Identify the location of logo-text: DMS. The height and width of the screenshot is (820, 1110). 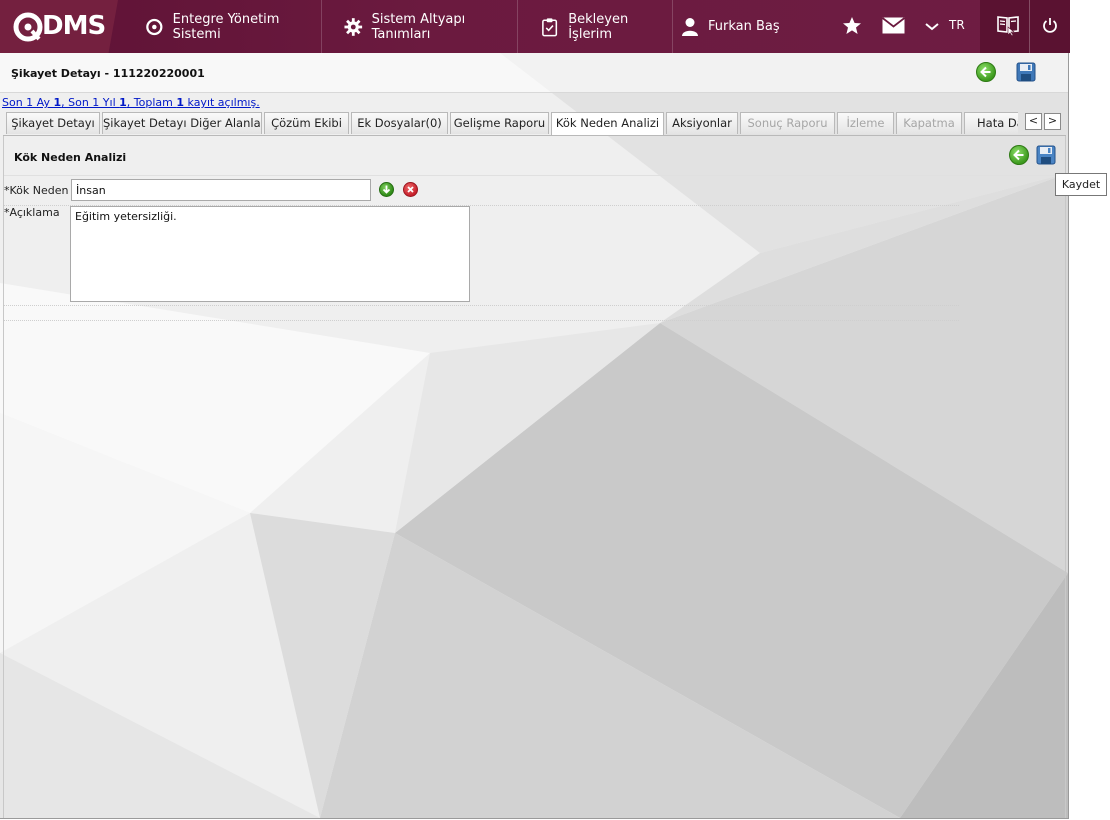
(74, 26).